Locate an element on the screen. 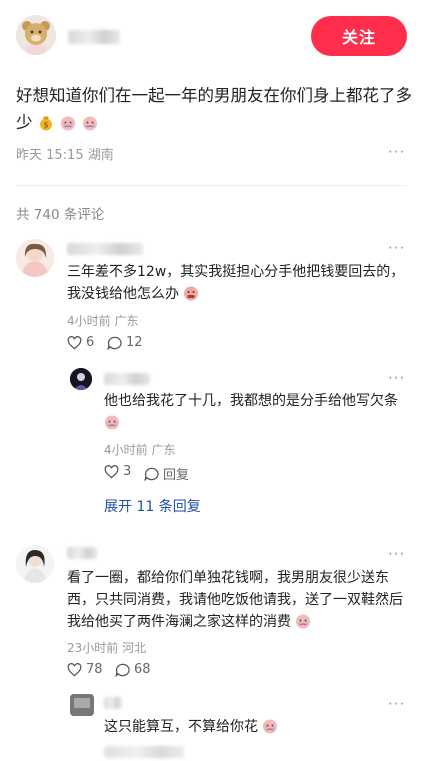 The height and width of the screenshot is (761, 431). post-meta: 昨天 15:15 湖南 is located at coordinates (65, 155).